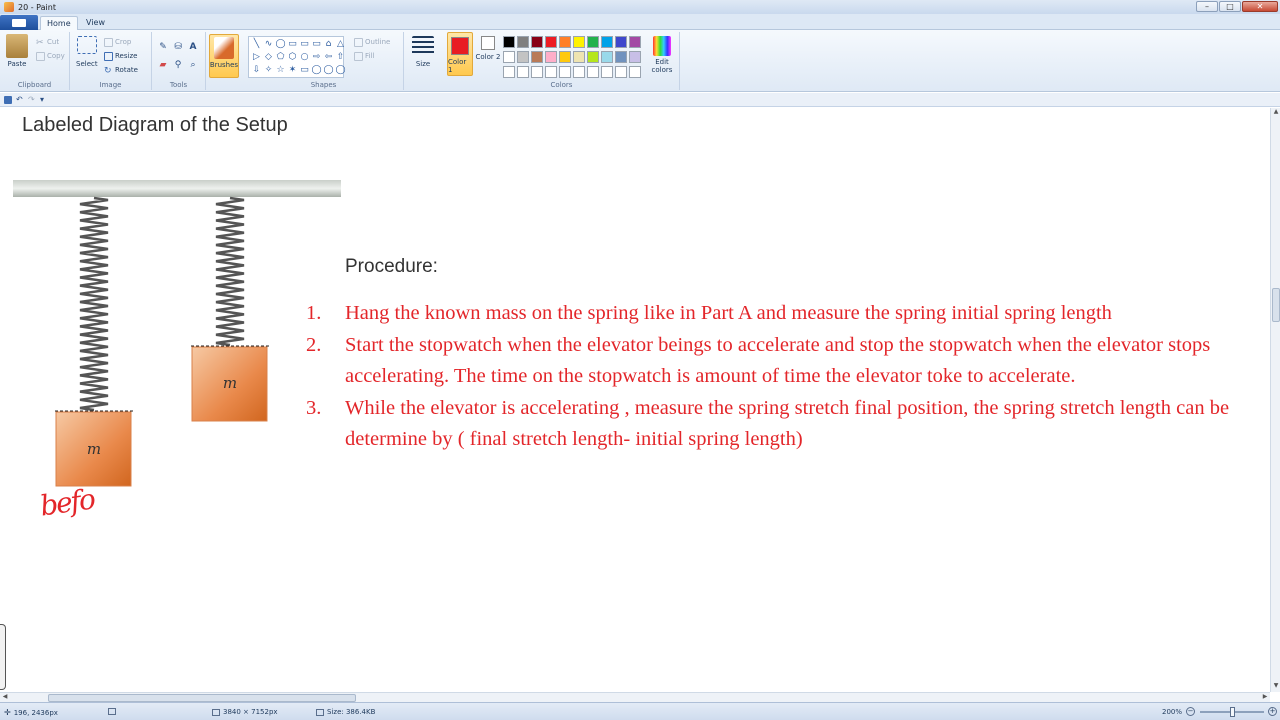 Image resolution: width=1280 pixels, height=720 pixels. What do you see at coordinates (32, 99) in the screenshot?
I see `redo-icon: ↷` at bounding box center [32, 99].